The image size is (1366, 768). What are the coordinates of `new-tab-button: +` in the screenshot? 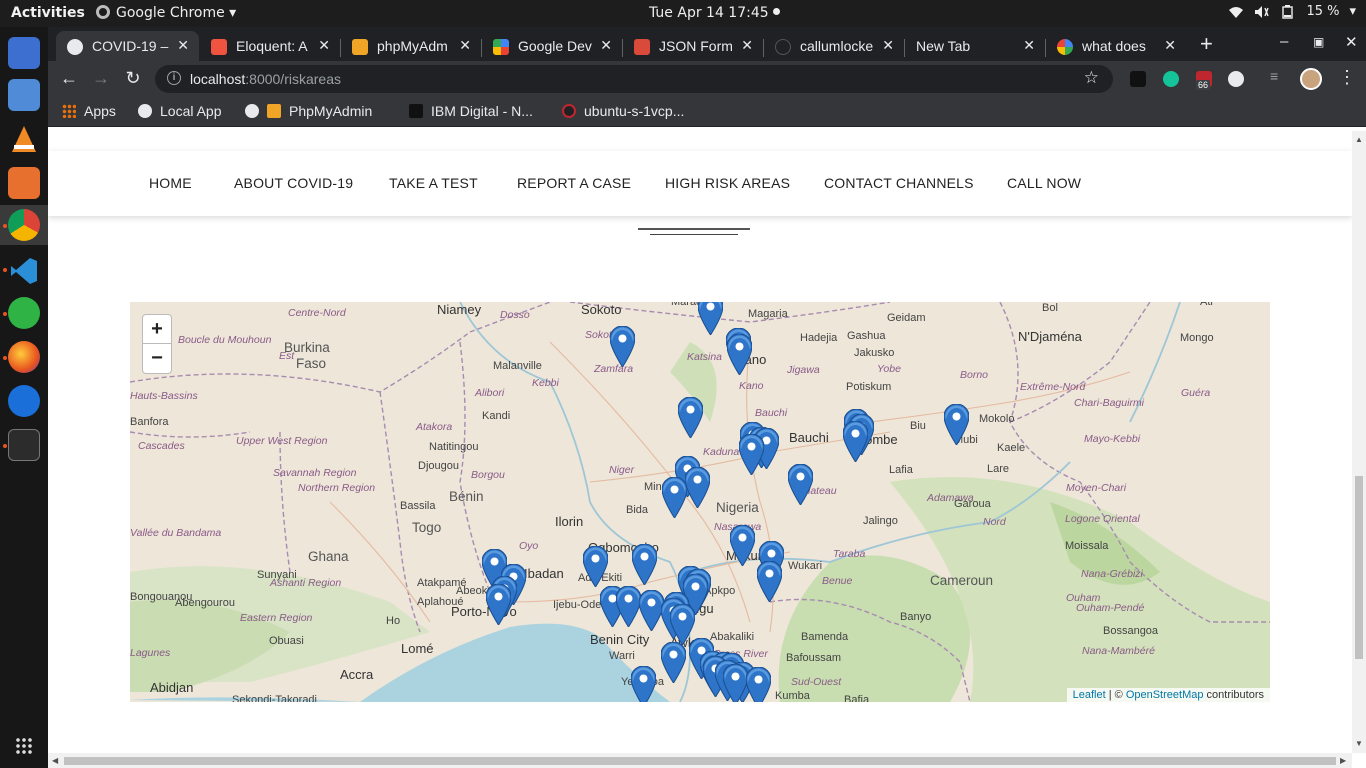 It's located at (1206, 44).